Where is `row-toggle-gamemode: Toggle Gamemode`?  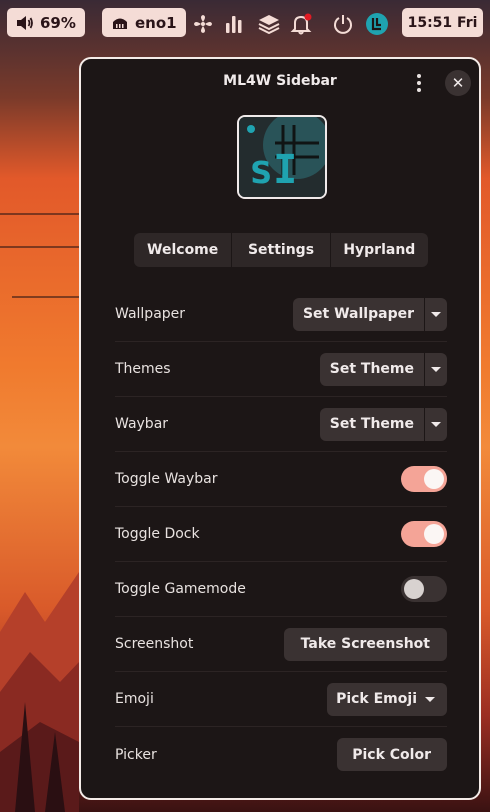
row-toggle-gamemode: Toggle Gamemode is located at coordinates (281, 589).